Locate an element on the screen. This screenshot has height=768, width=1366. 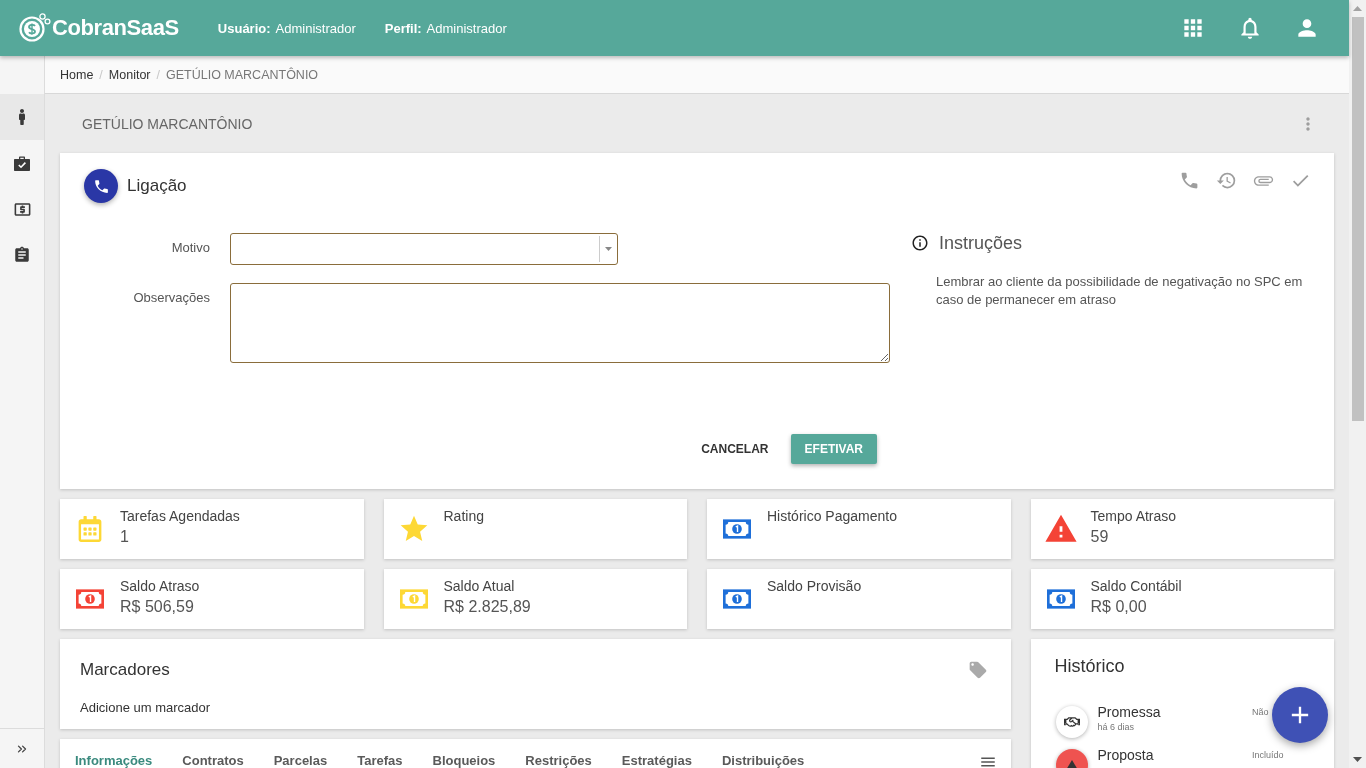
tab: Estratégias is located at coordinates (656, 760).